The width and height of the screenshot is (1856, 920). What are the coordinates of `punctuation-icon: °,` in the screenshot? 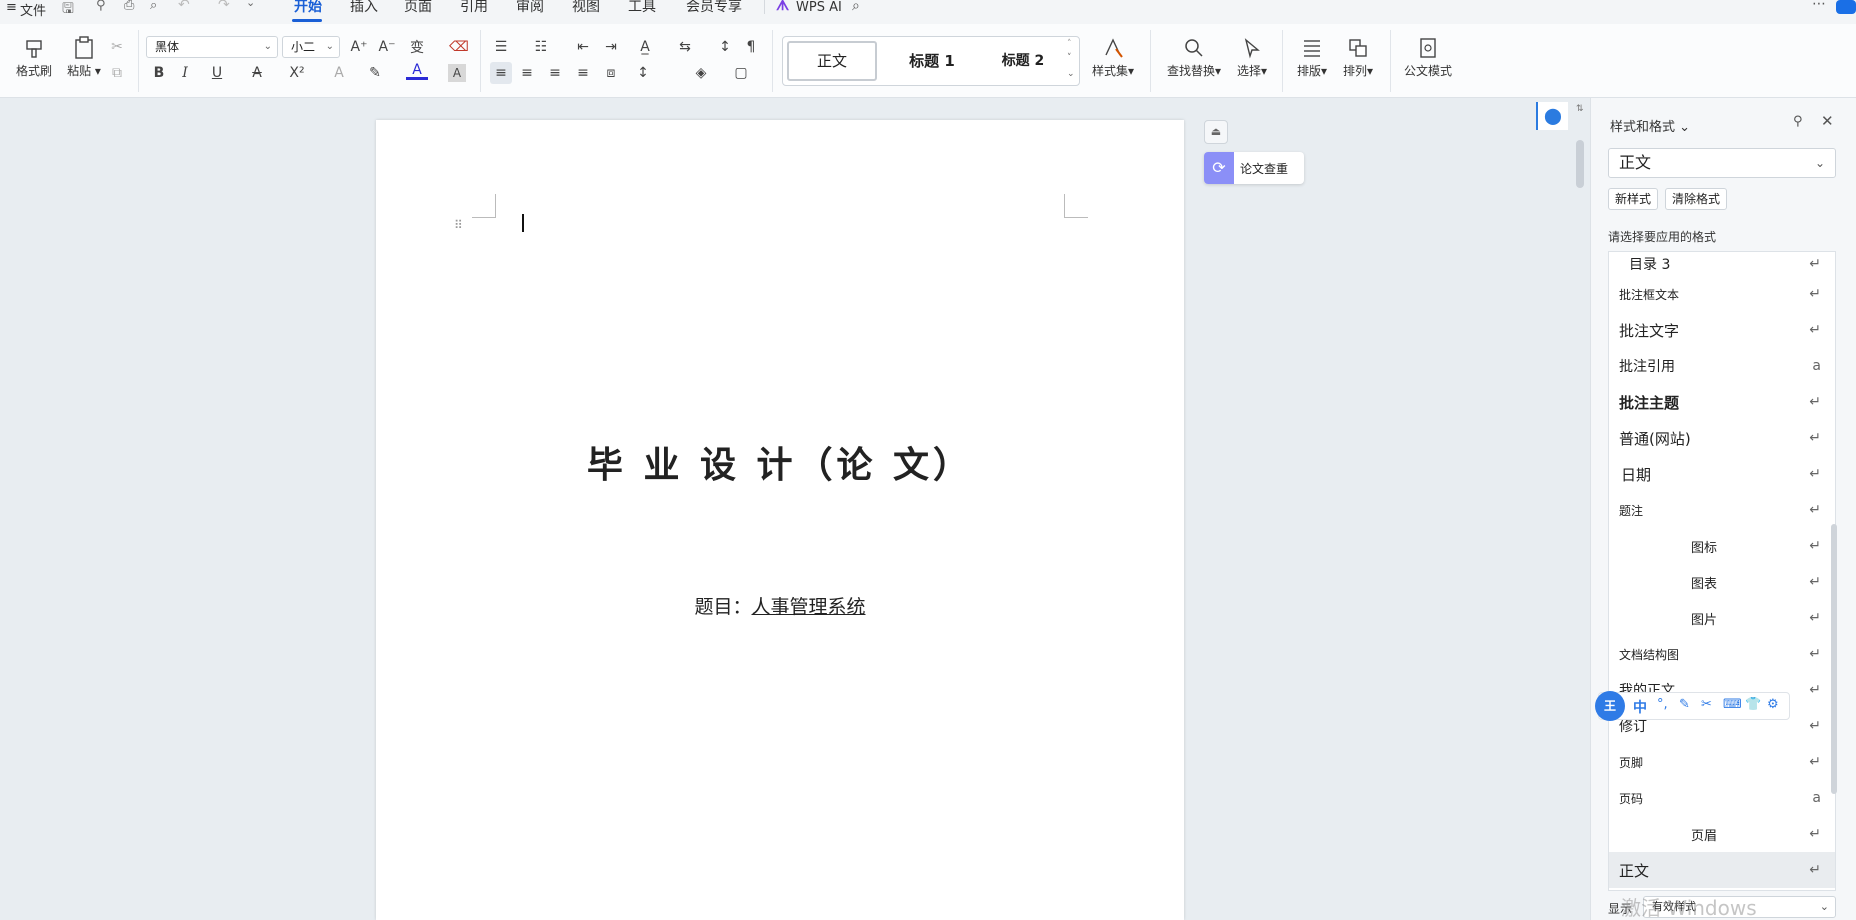 It's located at (1662, 704).